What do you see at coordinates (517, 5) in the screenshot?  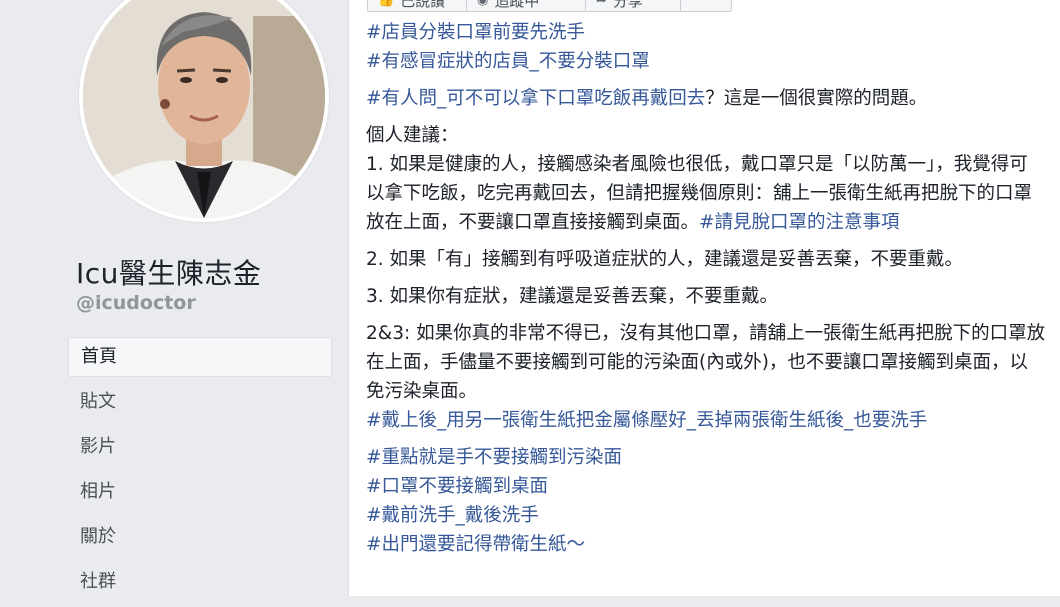 I see `following-label: 追蹤中` at bounding box center [517, 5].